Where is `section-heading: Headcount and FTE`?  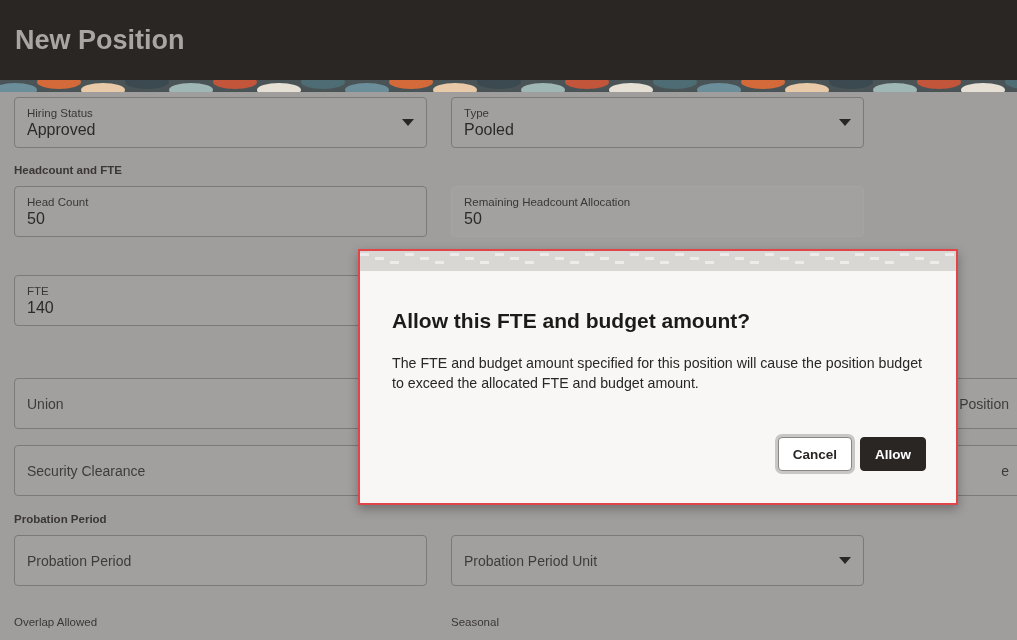 section-heading: Headcount and FTE is located at coordinates (68, 170).